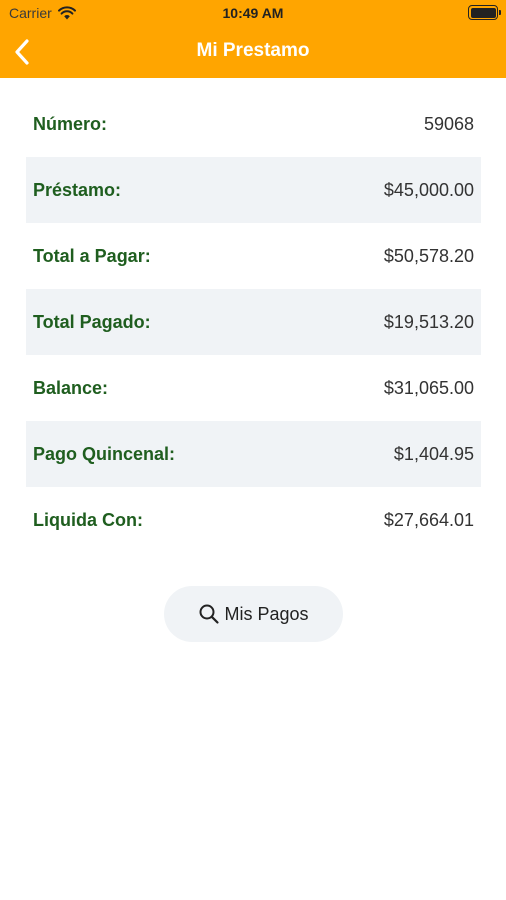 The width and height of the screenshot is (506, 900). What do you see at coordinates (253, 520) in the screenshot?
I see `detail-row-liquida-con: Liquida Con: $27,664.01` at bounding box center [253, 520].